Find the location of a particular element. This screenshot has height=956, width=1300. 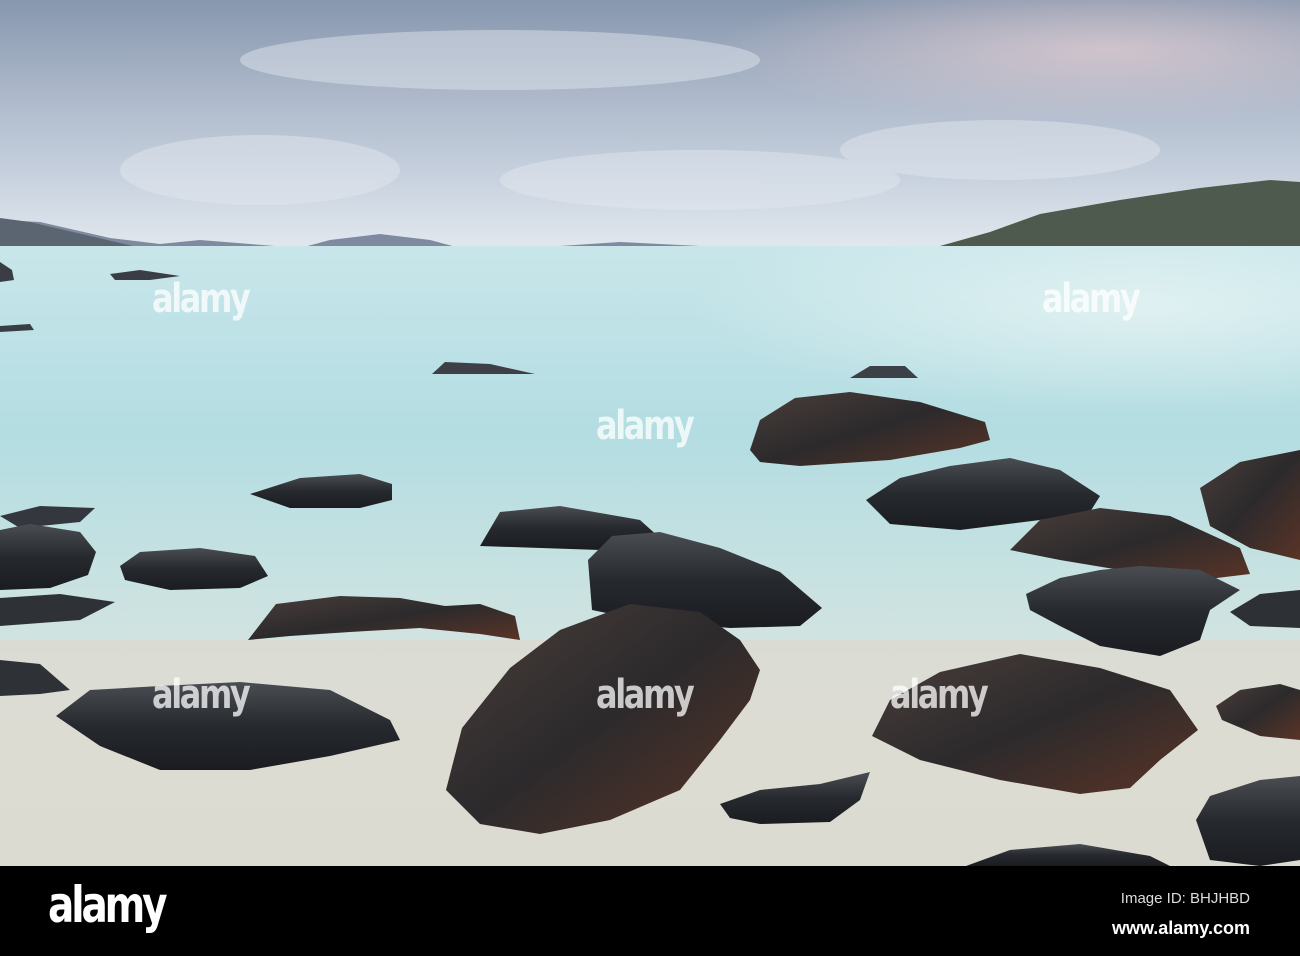

website-link: www.alamy.com is located at coordinates (1181, 928).